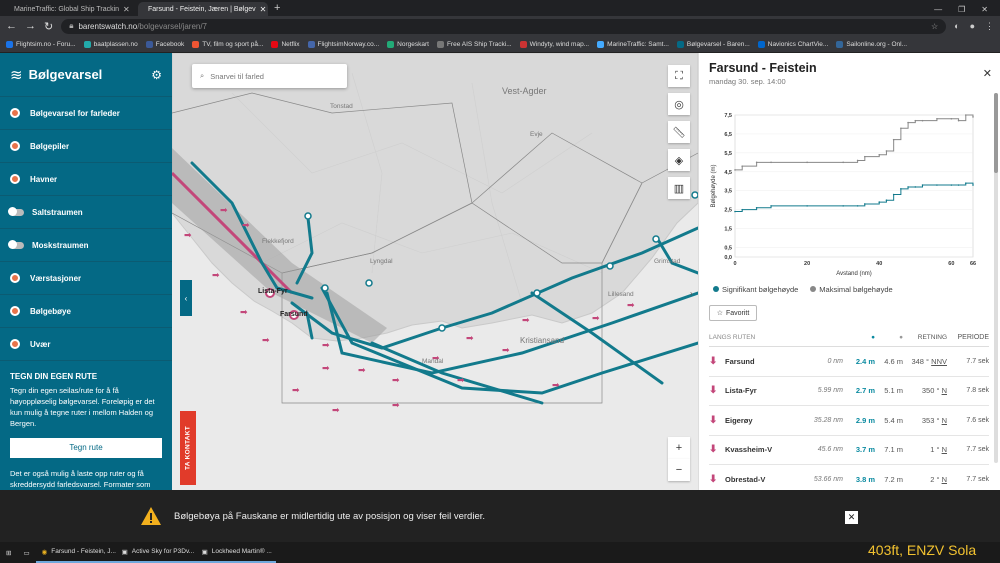 The height and width of the screenshot is (563, 1000). What do you see at coordinates (86, 344) in the screenshot?
I see `sidebar-item-7: Uvær` at bounding box center [86, 344].